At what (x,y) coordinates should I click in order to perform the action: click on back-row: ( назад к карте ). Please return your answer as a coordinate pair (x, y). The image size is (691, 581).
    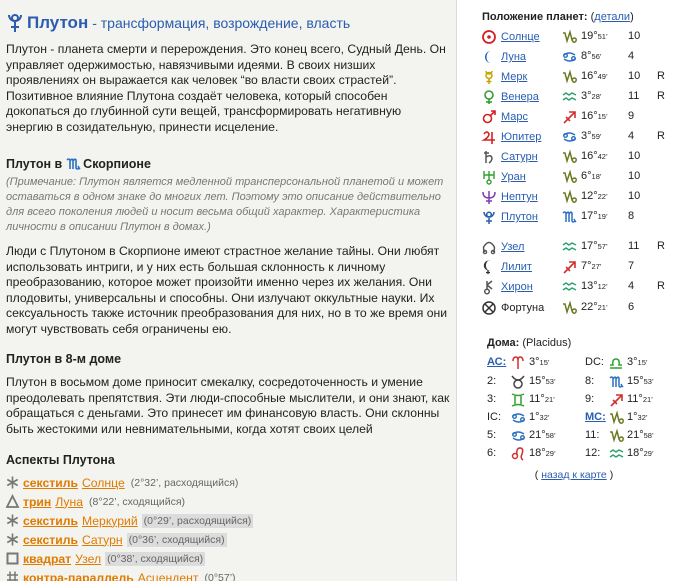
    Looking at the image, I should click on (574, 475).